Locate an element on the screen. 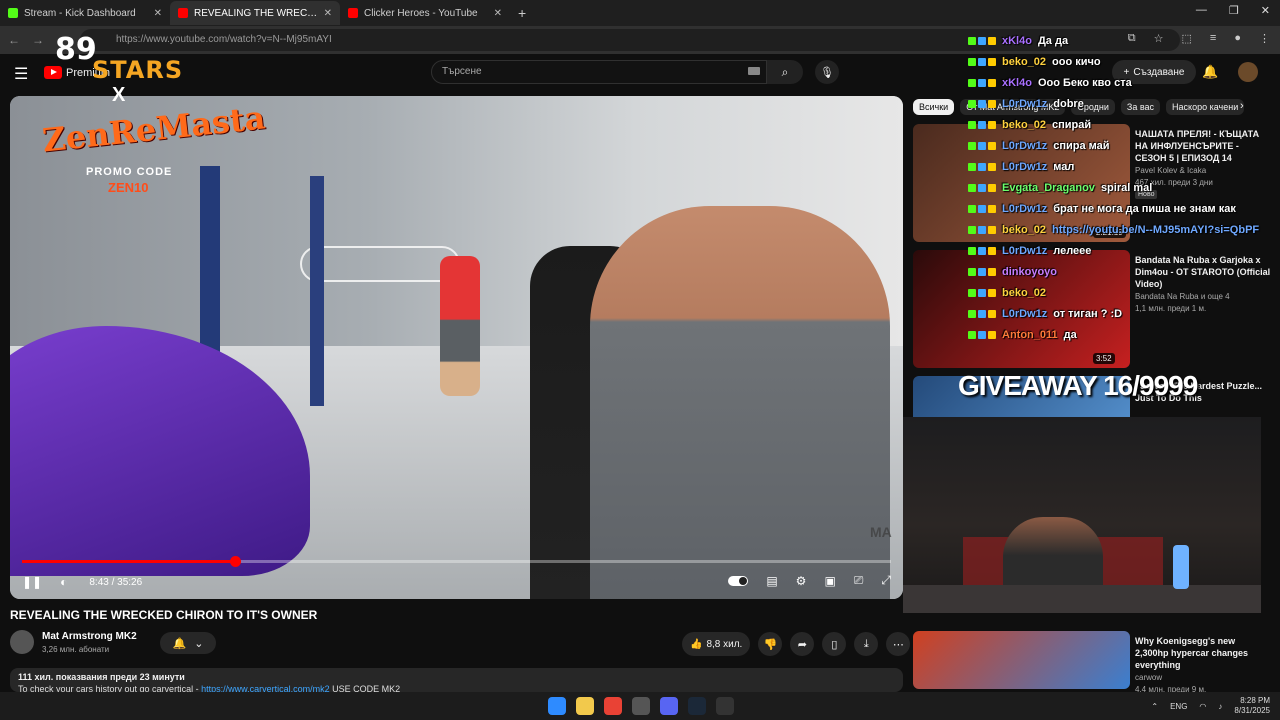 The height and width of the screenshot is (720, 1280). chat-text: от тиган ? :D is located at coordinates (1088, 313).